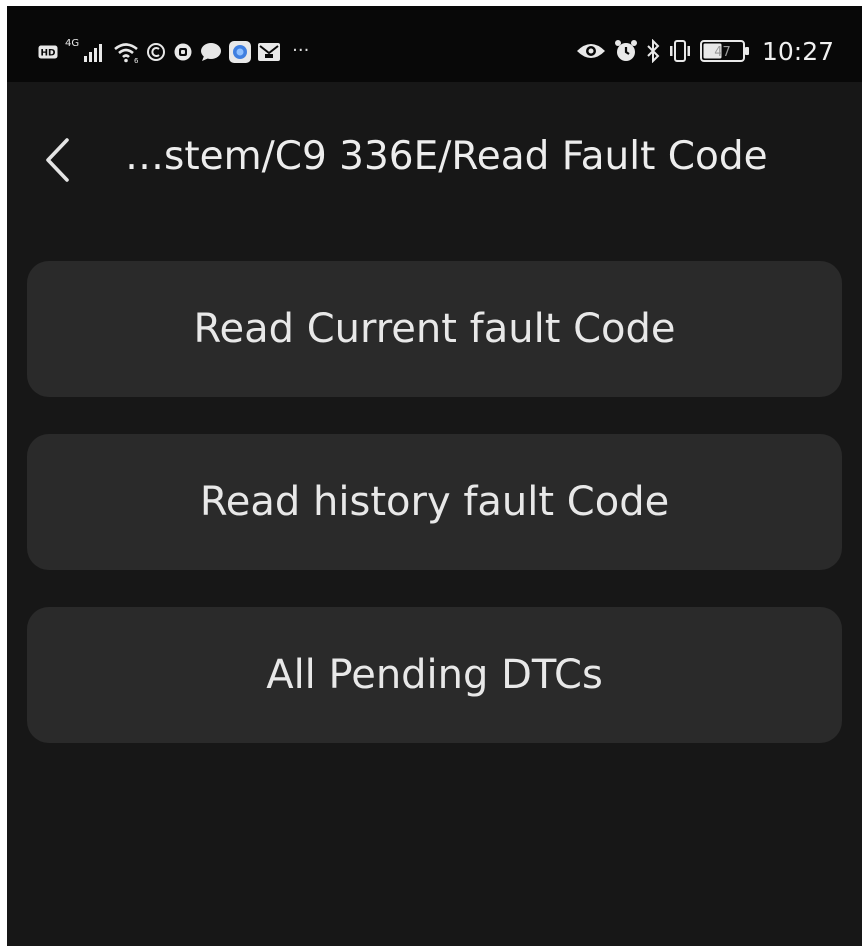  What do you see at coordinates (156, 52) in the screenshot?
I see `vpn-icon` at bounding box center [156, 52].